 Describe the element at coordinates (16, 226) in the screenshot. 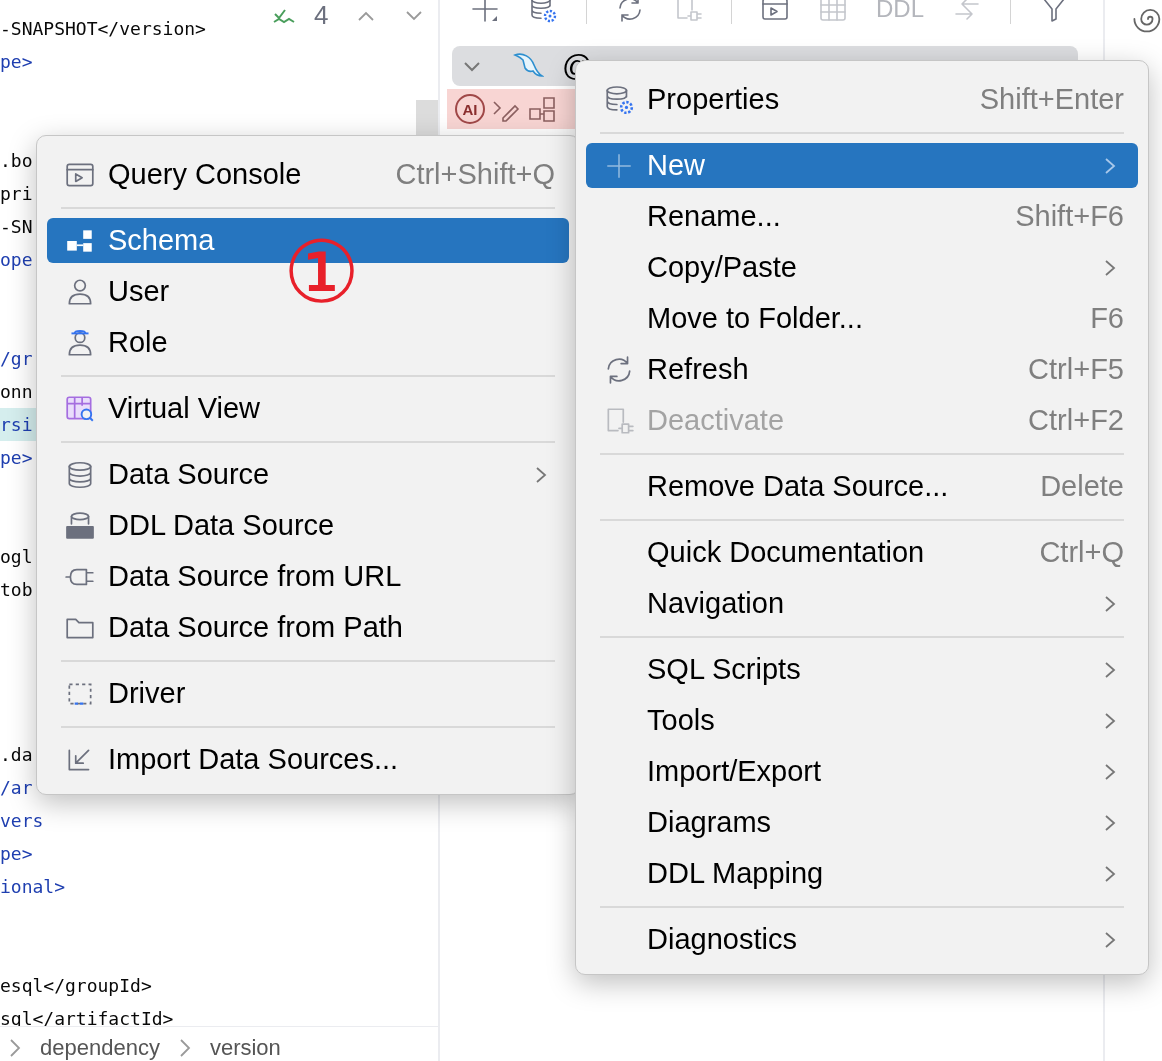

I see `code-line: -SN` at that location.